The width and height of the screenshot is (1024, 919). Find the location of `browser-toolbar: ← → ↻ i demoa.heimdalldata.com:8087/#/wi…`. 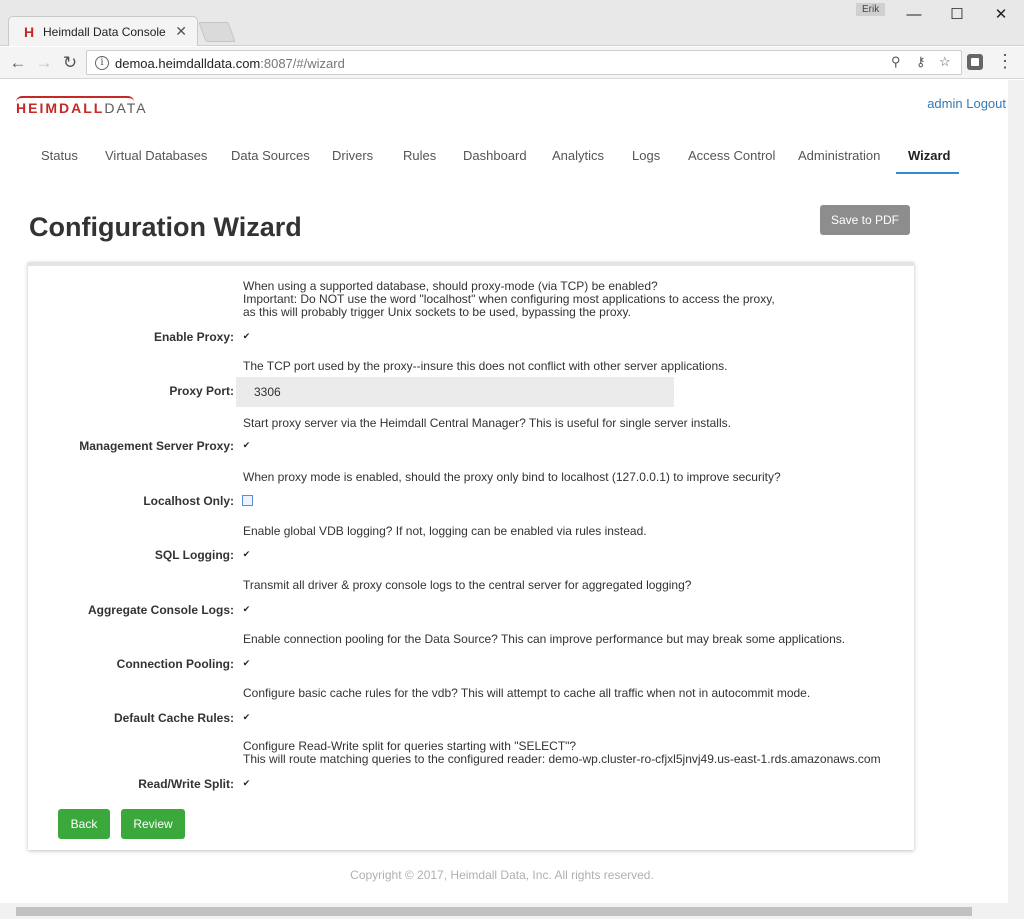

browser-toolbar: ← → ↻ i demoa.heimdalldata.com:8087/#/wi… is located at coordinates (512, 63).